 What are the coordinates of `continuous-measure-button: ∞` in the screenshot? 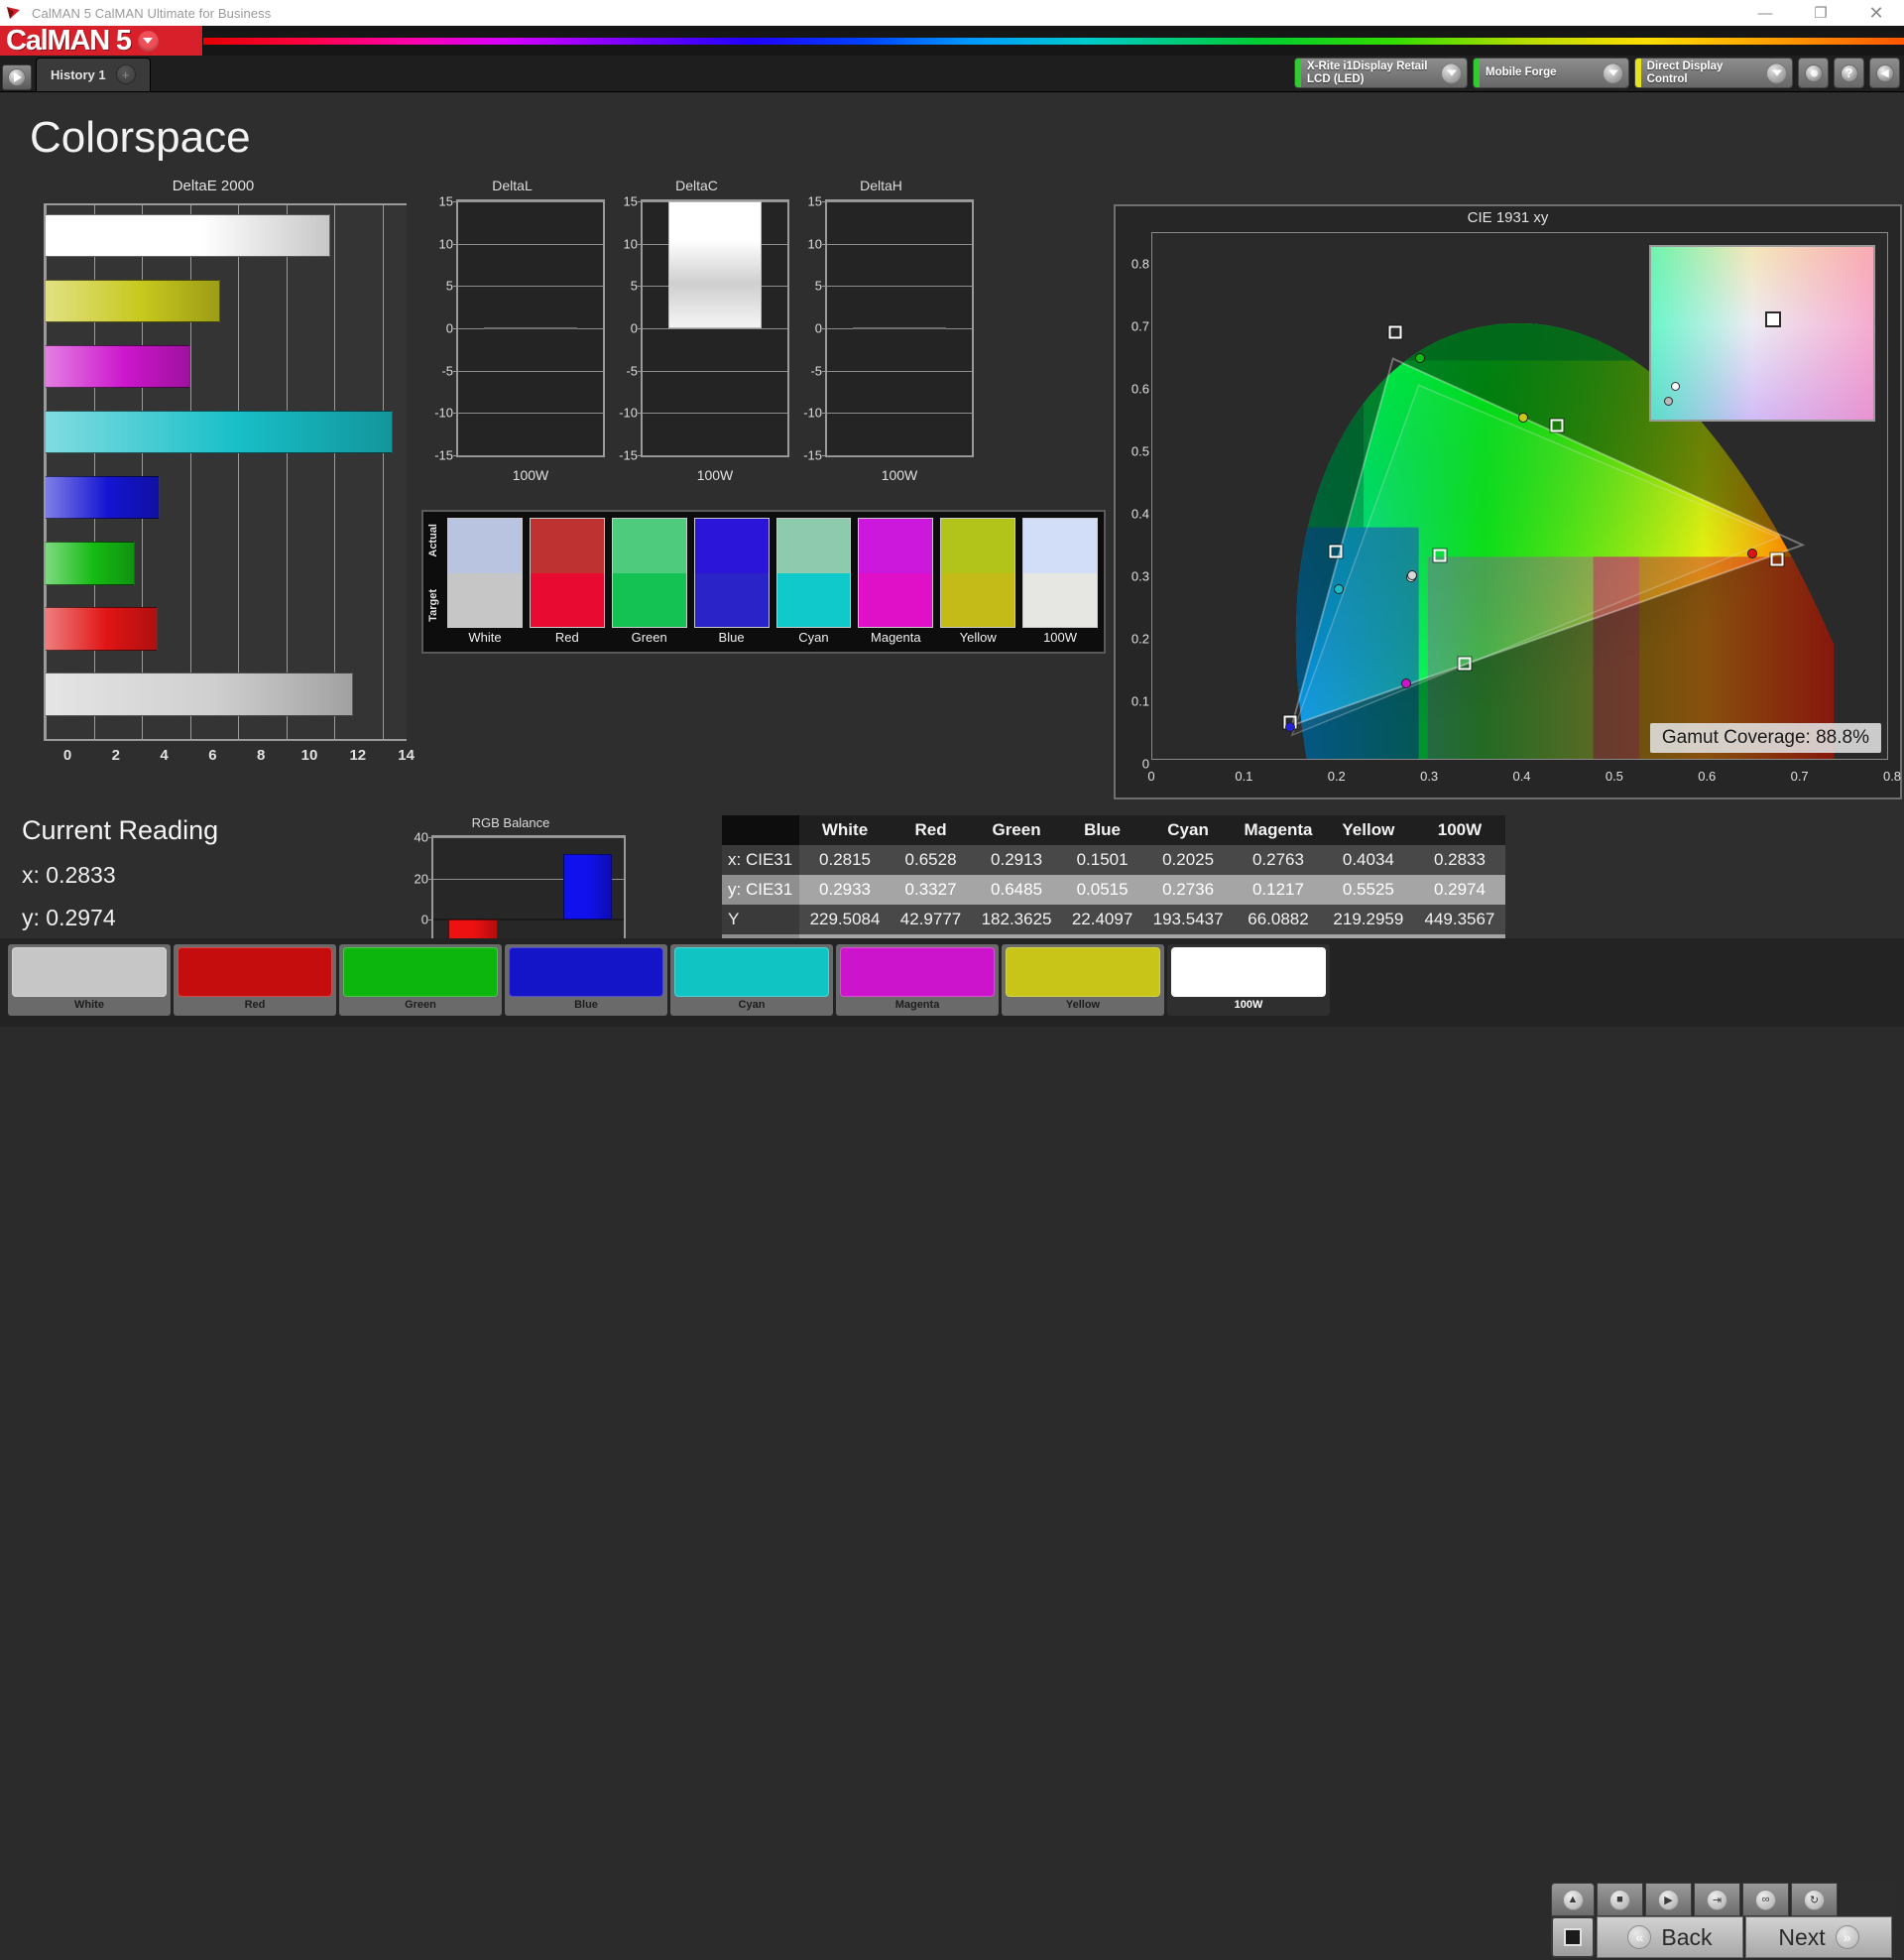 It's located at (1765, 1900).